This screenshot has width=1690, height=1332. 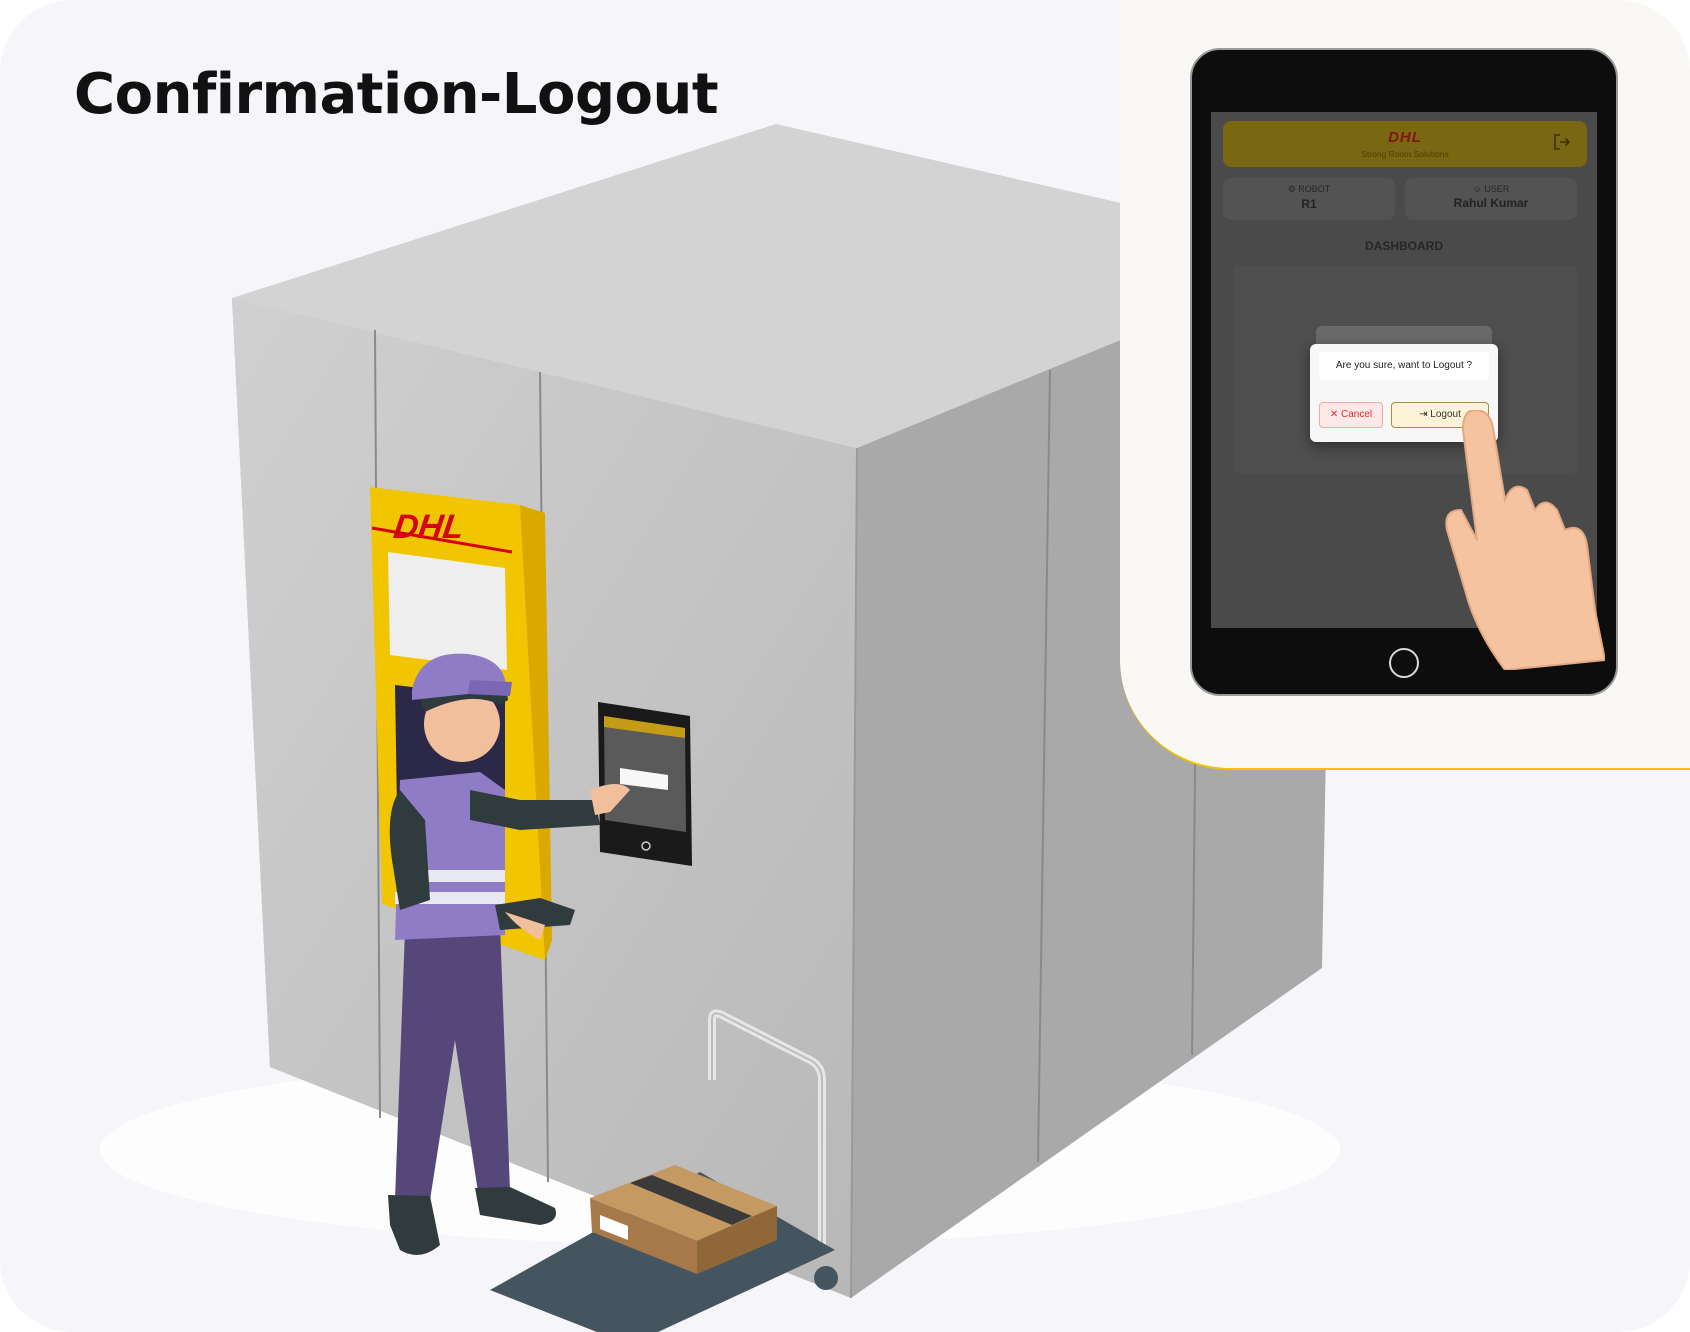 What do you see at coordinates (447, 611) in the screenshot?
I see `kiosk-display` at bounding box center [447, 611].